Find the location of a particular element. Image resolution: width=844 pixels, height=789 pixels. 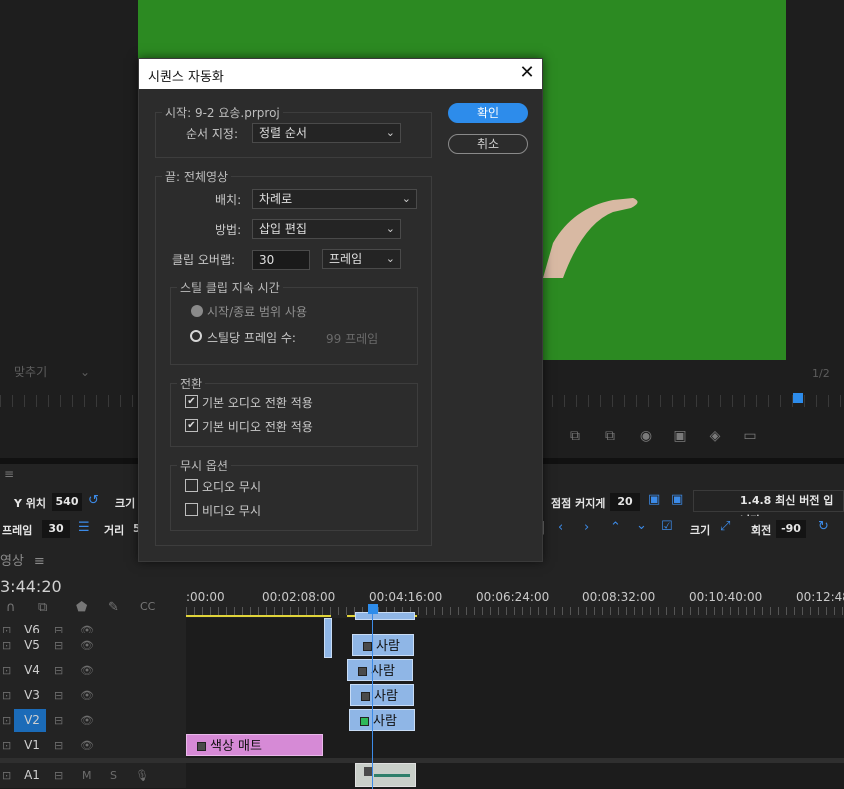

clip-sliver is located at coordinates (328, 638).